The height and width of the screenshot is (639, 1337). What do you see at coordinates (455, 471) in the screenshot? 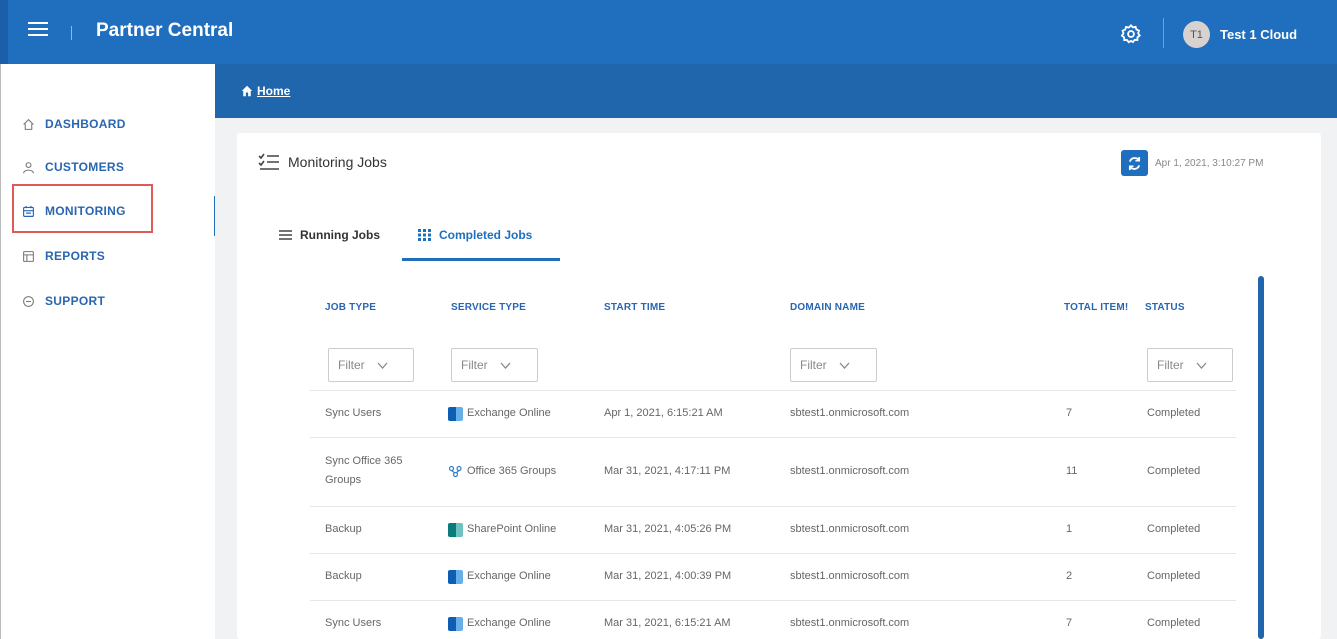
I see `groups-icon` at bounding box center [455, 471].